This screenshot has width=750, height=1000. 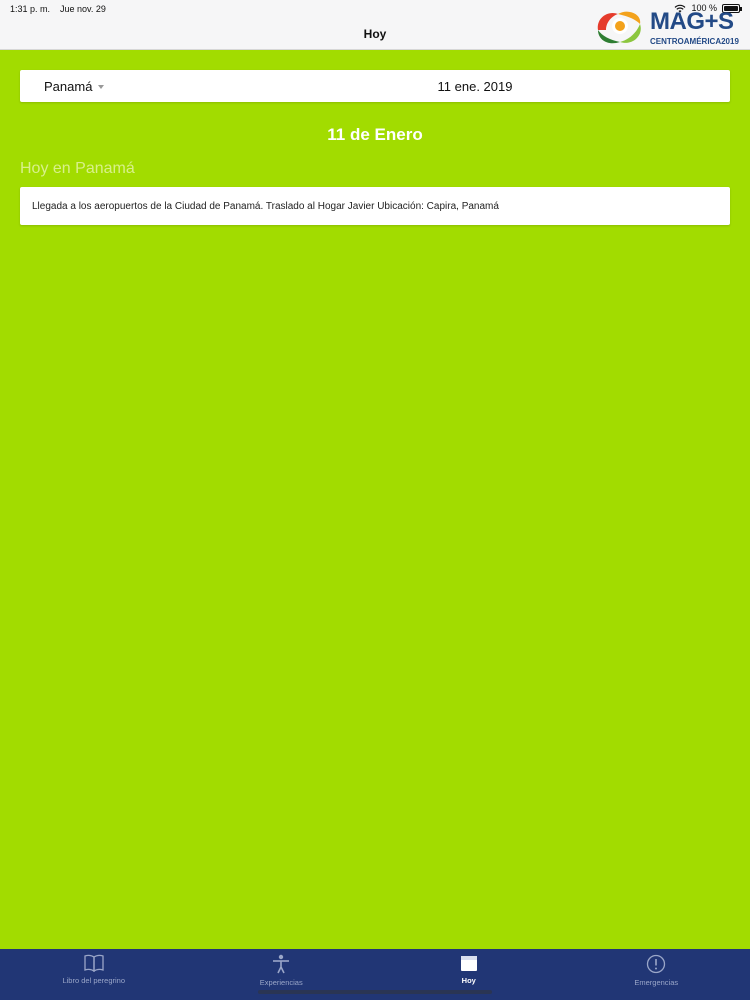 I want to click on logo-mark-icon, so click(x=619, y=27).